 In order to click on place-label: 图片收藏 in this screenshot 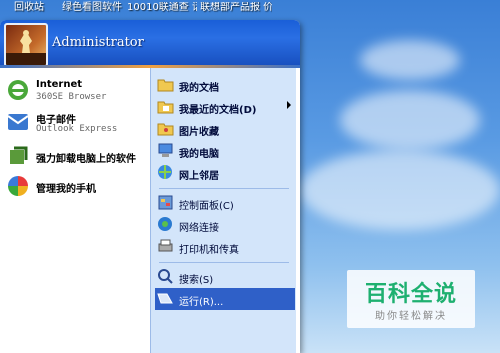, I will do `click(199, 132)`.